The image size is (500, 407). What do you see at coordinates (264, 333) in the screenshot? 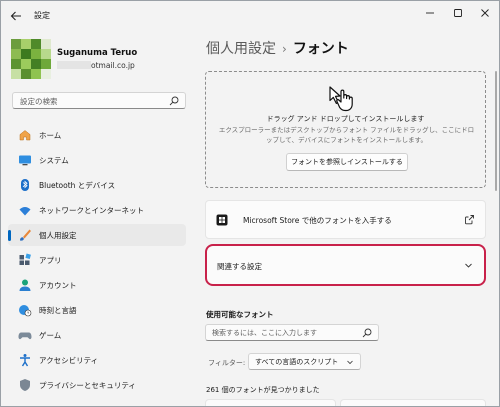
I see `font-search-placeholder: 検索するには、ここに入力します` at bounding box center [264, 333].